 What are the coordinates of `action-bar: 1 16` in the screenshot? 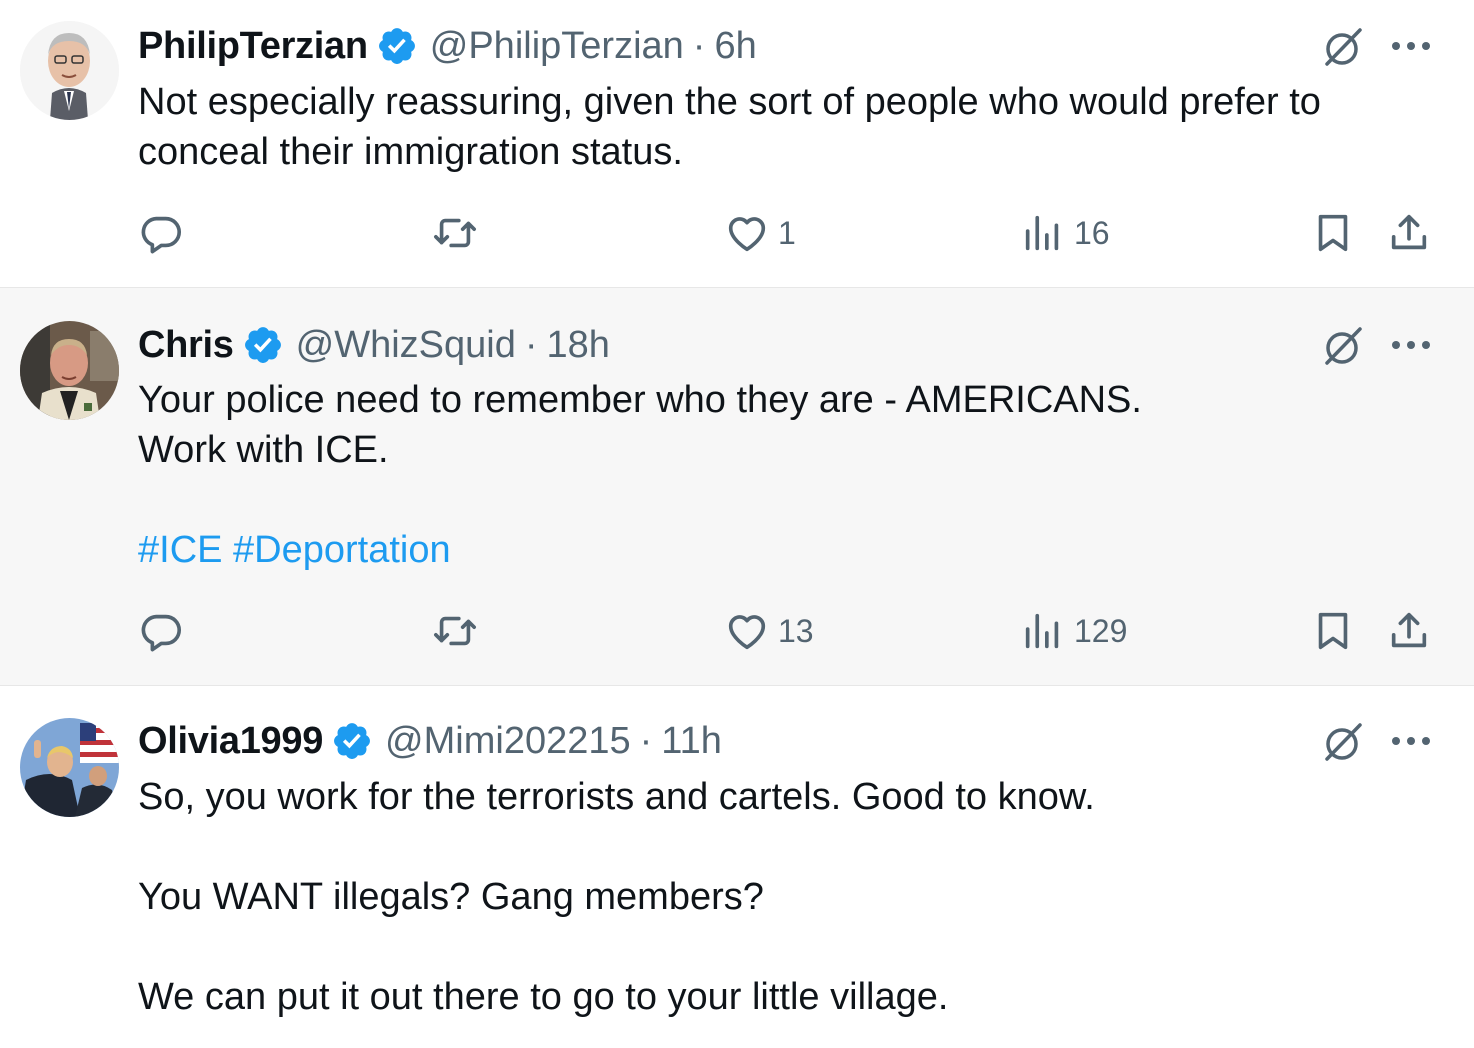 It's located at (737, 233).